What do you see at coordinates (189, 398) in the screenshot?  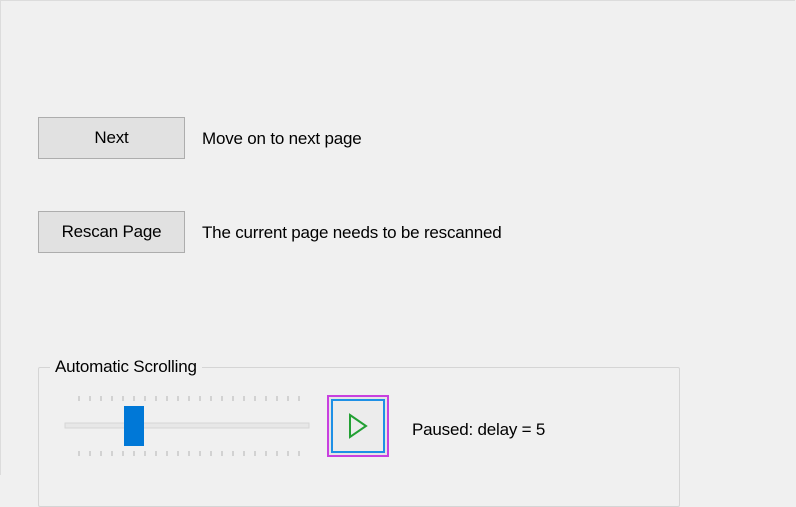 I see `slider-ticks-top` at bounding box center [189, 398].